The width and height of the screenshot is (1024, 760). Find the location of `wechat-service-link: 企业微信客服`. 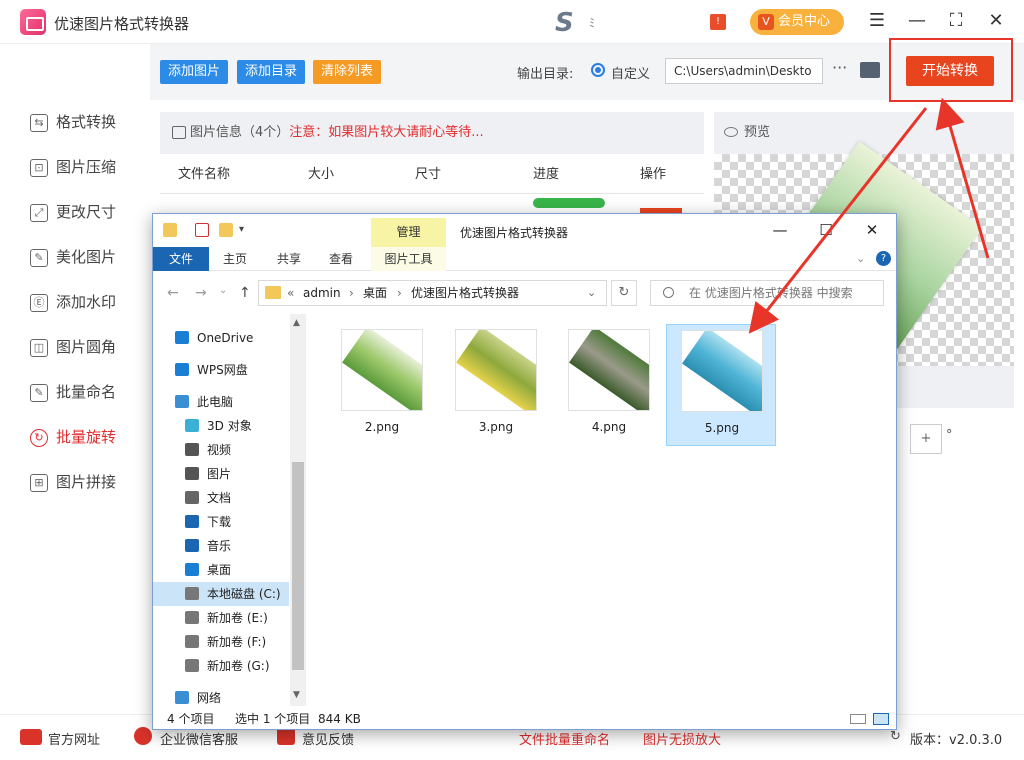

wechat-service-link: 企业微信客服 is located at coordinates (199, 738).